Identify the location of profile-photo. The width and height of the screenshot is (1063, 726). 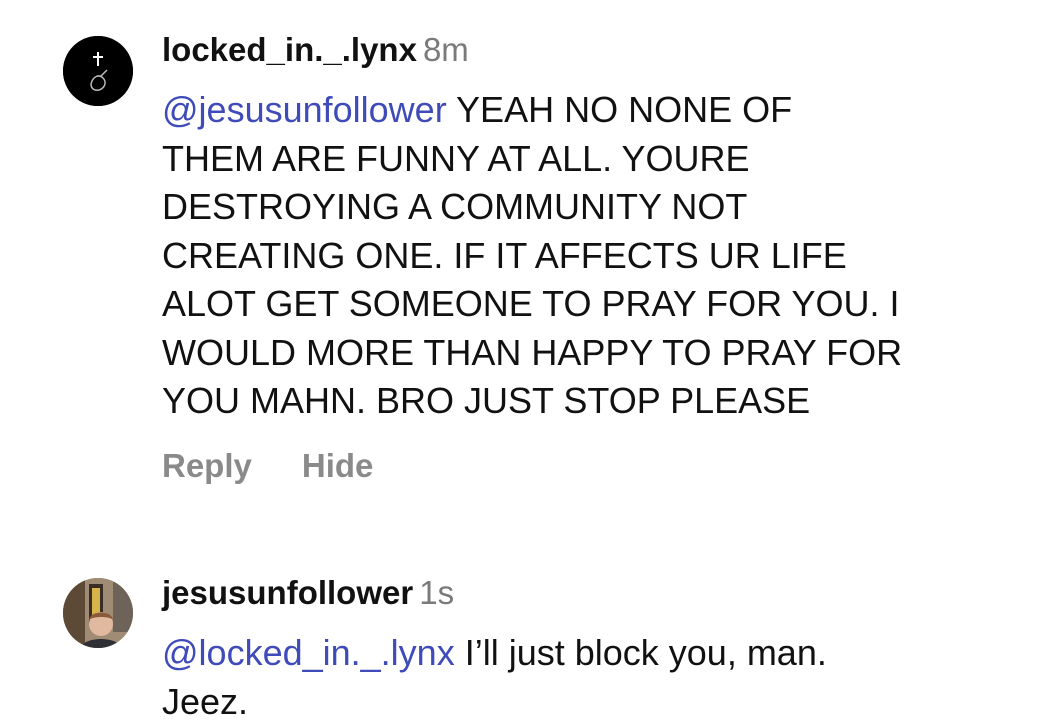
(98, 613).